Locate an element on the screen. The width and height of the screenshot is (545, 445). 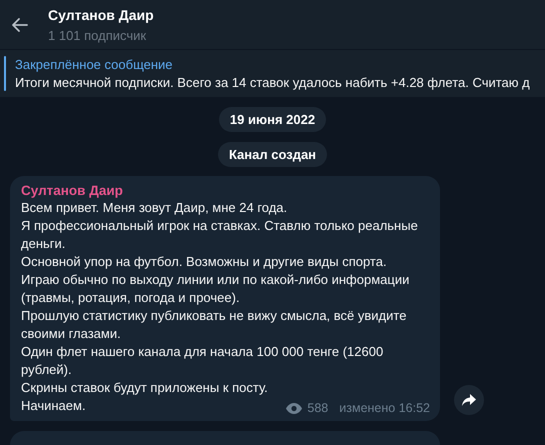
message-text: Начинаем. is located at coordinates (53, 406).